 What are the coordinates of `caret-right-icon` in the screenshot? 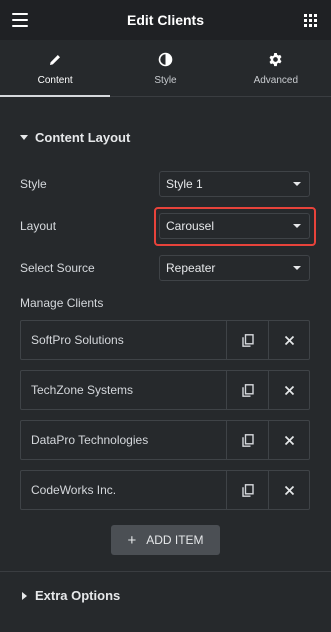 It's located at (24, 595).